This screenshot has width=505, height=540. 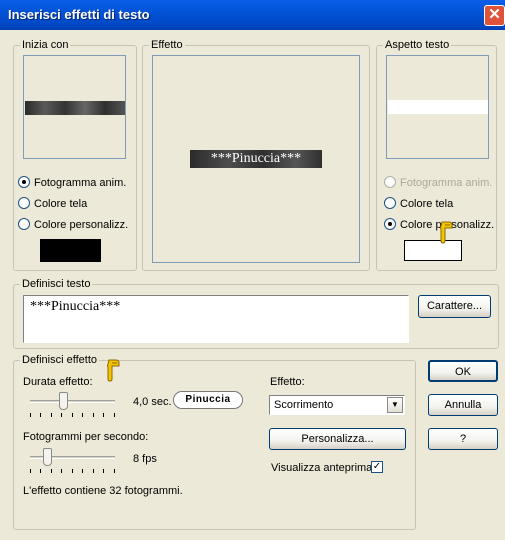 I want to click on effect-preview-text: ***Pinuccia***, so click(x=256, y=159).